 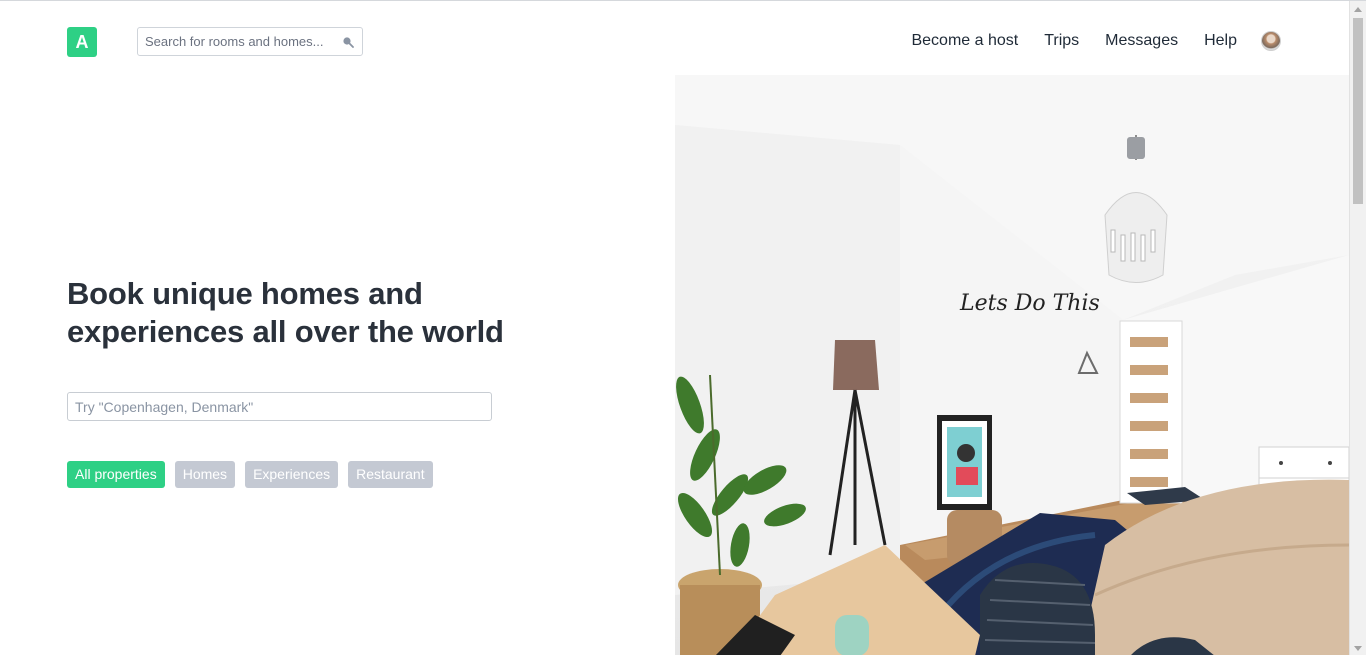 What do you see at coordinates (348, 42) in the screenshot?
I see `search-icon` at bounding box center [348, 42].